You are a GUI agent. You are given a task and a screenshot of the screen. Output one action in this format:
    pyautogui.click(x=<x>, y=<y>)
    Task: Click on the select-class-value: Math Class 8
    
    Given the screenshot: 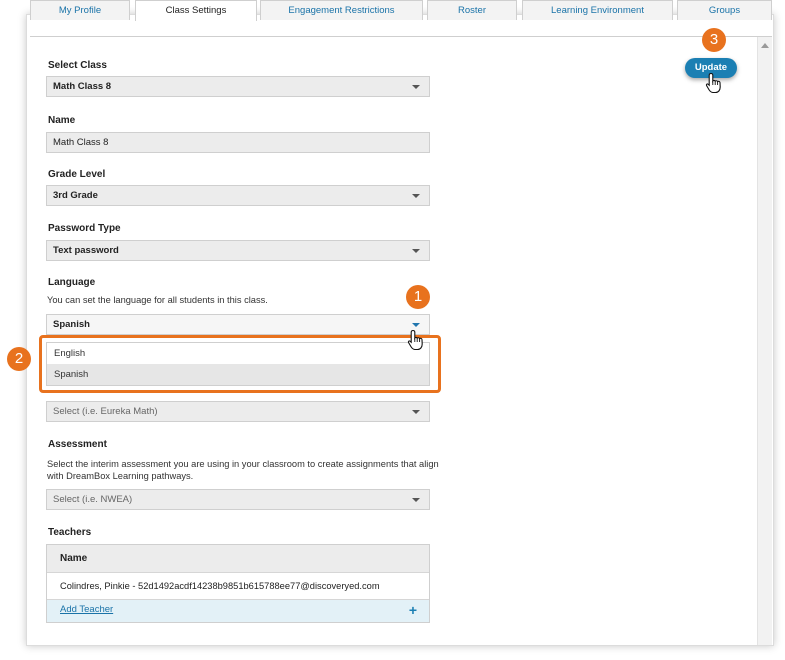 What is the action you would take?
    pyautogui.click(x=82, y=86)
    